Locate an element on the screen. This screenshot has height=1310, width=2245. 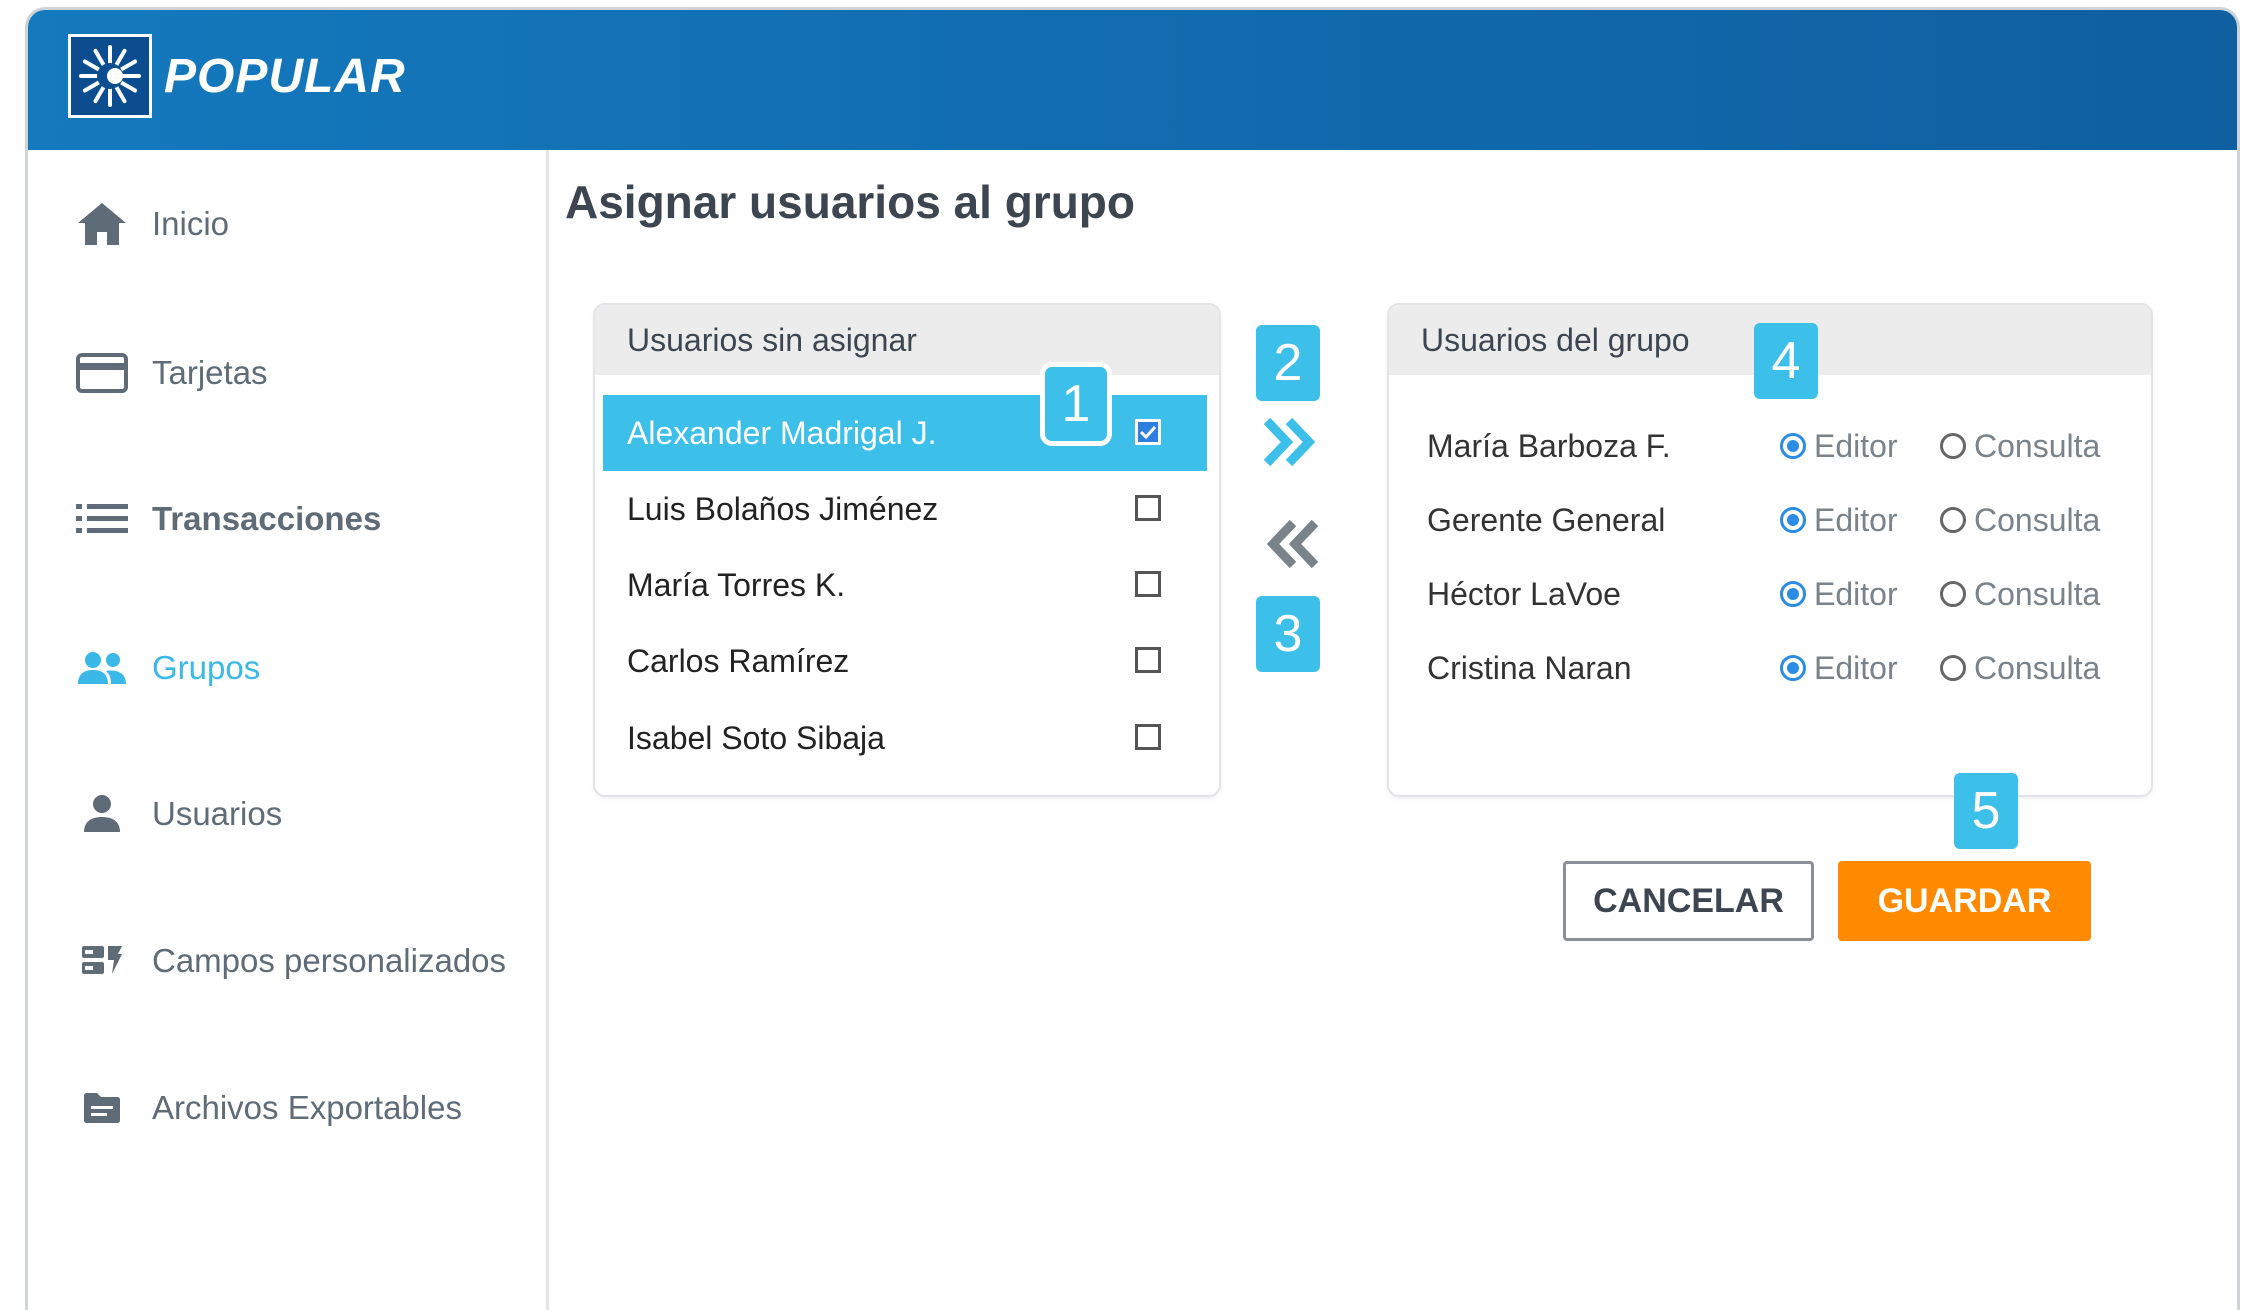
list-item-member: María Barboza F. Editor Consulta is located at coordinates (1777, 446).